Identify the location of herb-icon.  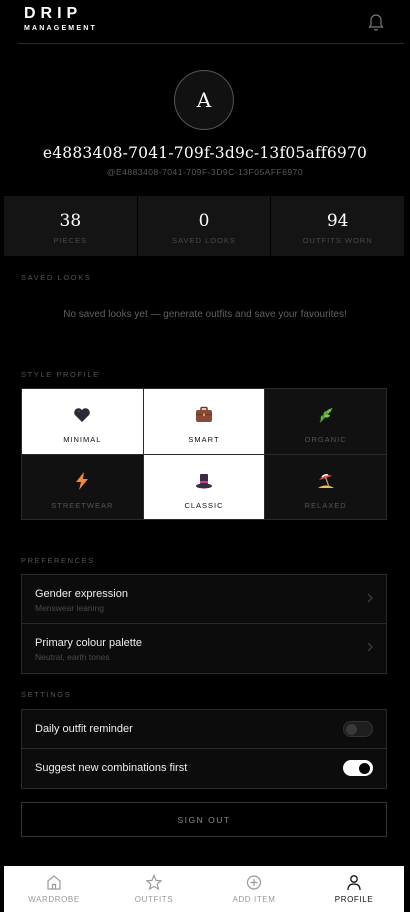
(326, 415).